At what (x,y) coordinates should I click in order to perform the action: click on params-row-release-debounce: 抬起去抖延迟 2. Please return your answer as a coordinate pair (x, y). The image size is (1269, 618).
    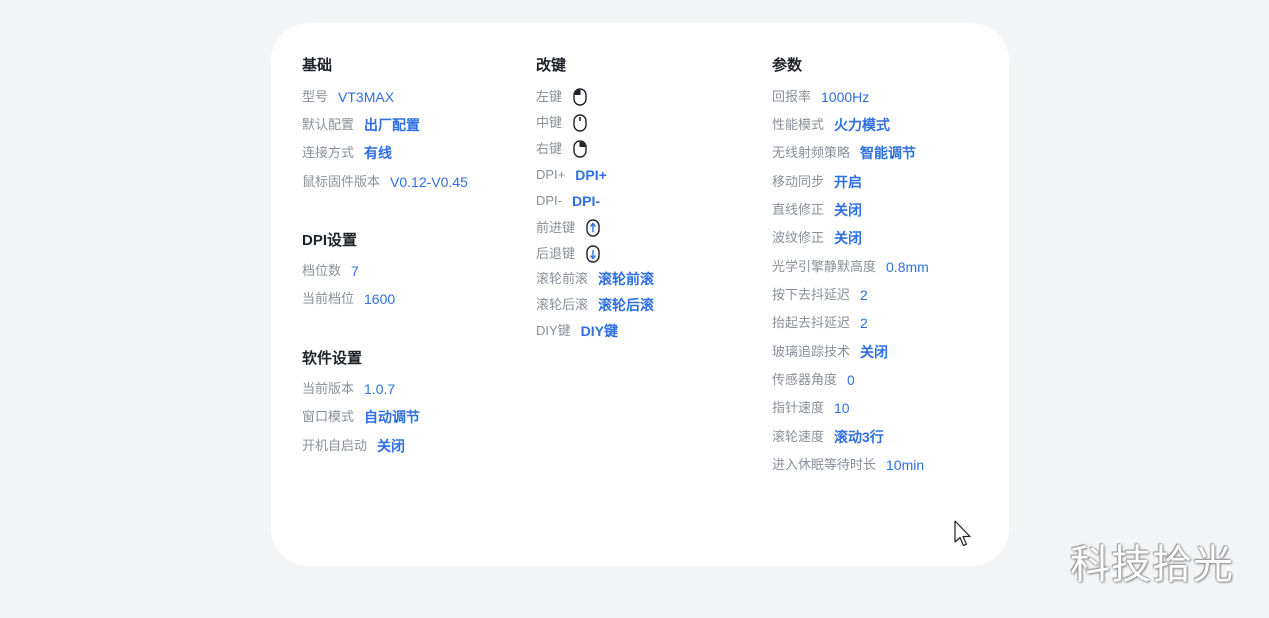
    Looking at the image, I should click on (820, 323).